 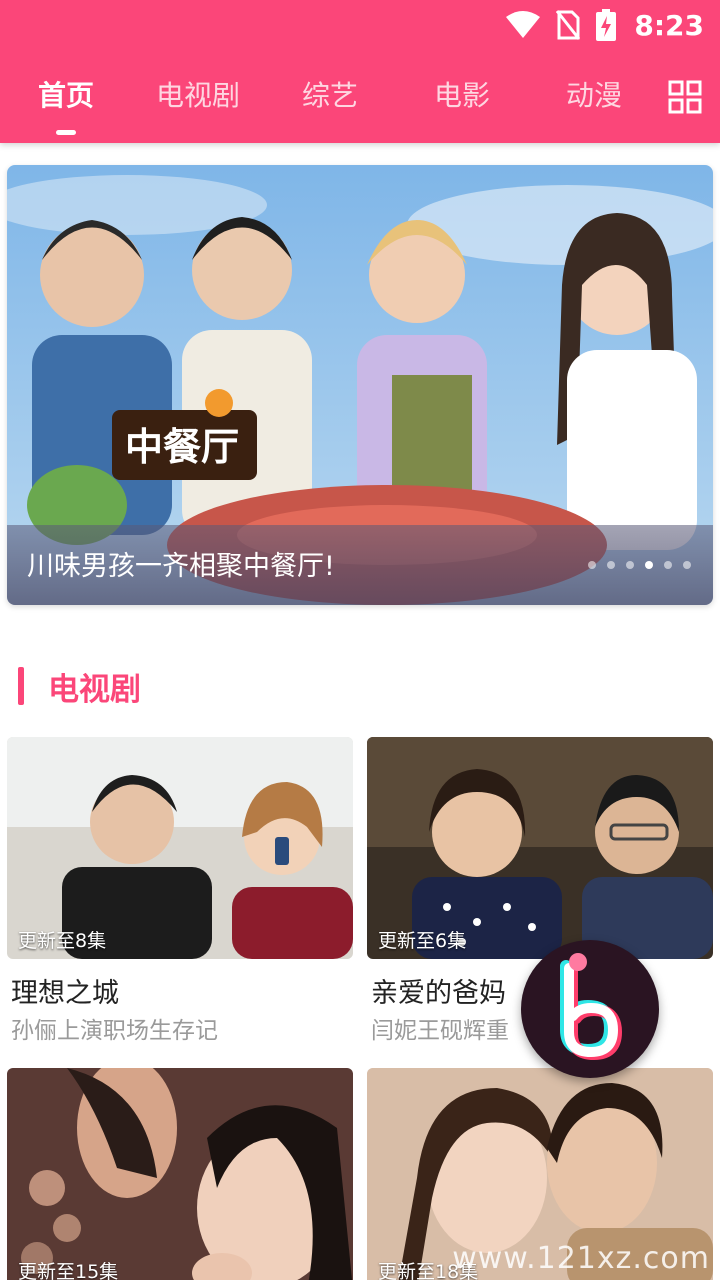 What do you see at coordinates (66, 96) in the screenshot?
I see `tab-home: 首页` at bounding box center [66, 96].